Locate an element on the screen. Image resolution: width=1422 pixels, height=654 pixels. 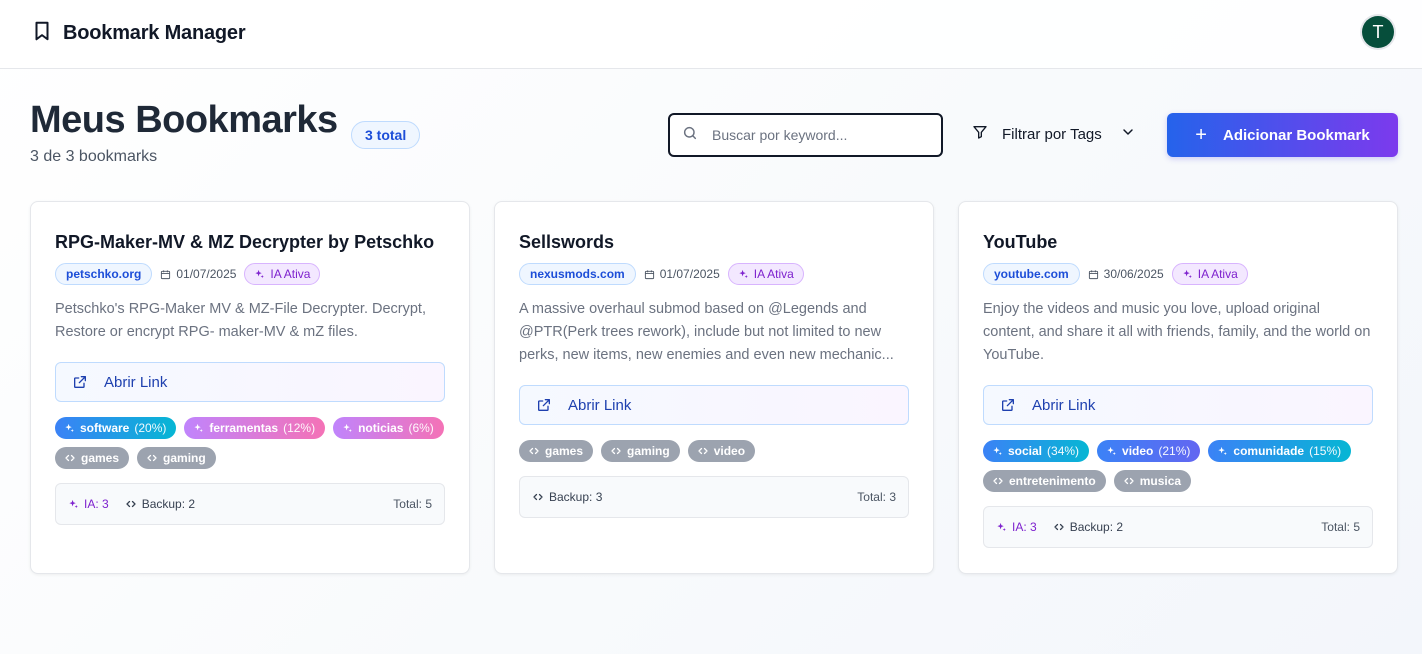
ai-tag-chip: ferramentas (12%) is located at coordinates (255, 428).